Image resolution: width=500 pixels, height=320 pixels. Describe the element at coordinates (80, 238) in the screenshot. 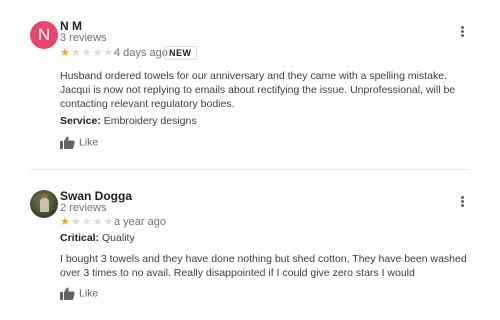

I see `critical-label: Critical:` at that location.